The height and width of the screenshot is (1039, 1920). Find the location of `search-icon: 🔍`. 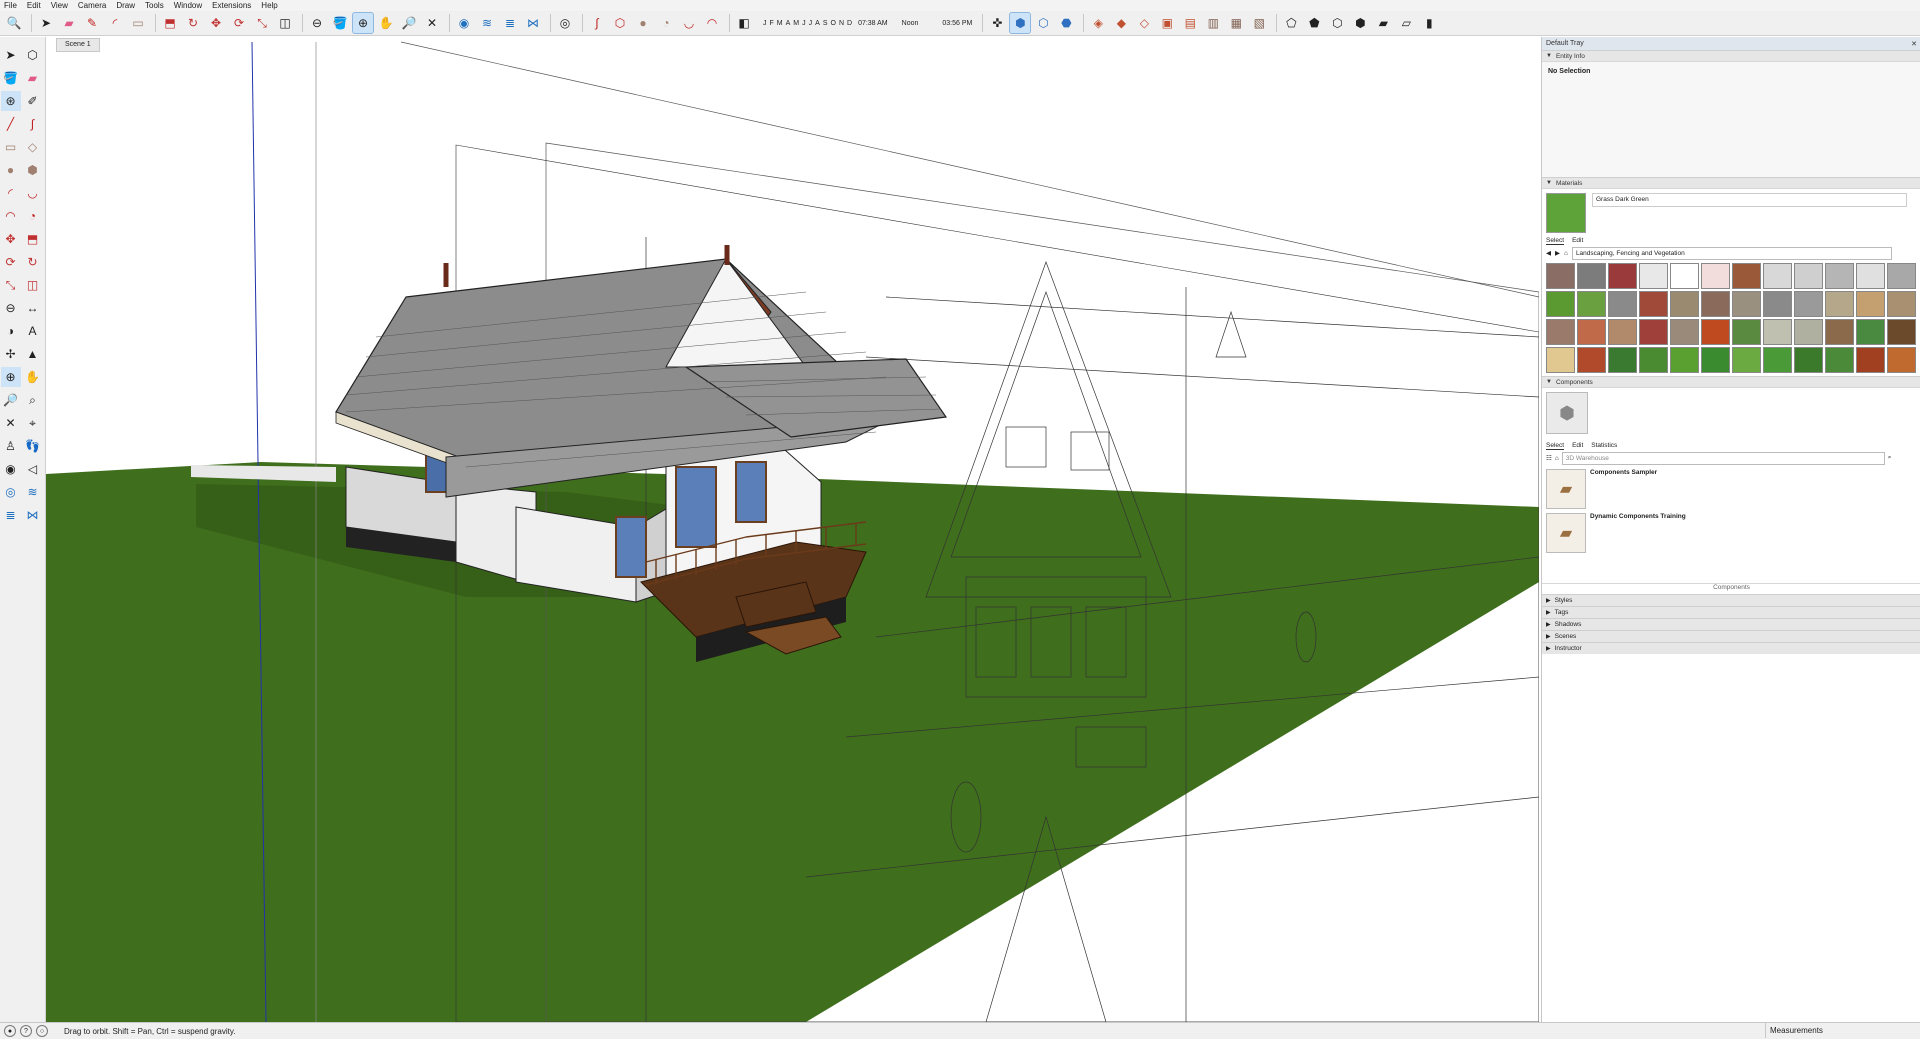

search-icon: 🔍 is located at coordinates (14, 23).